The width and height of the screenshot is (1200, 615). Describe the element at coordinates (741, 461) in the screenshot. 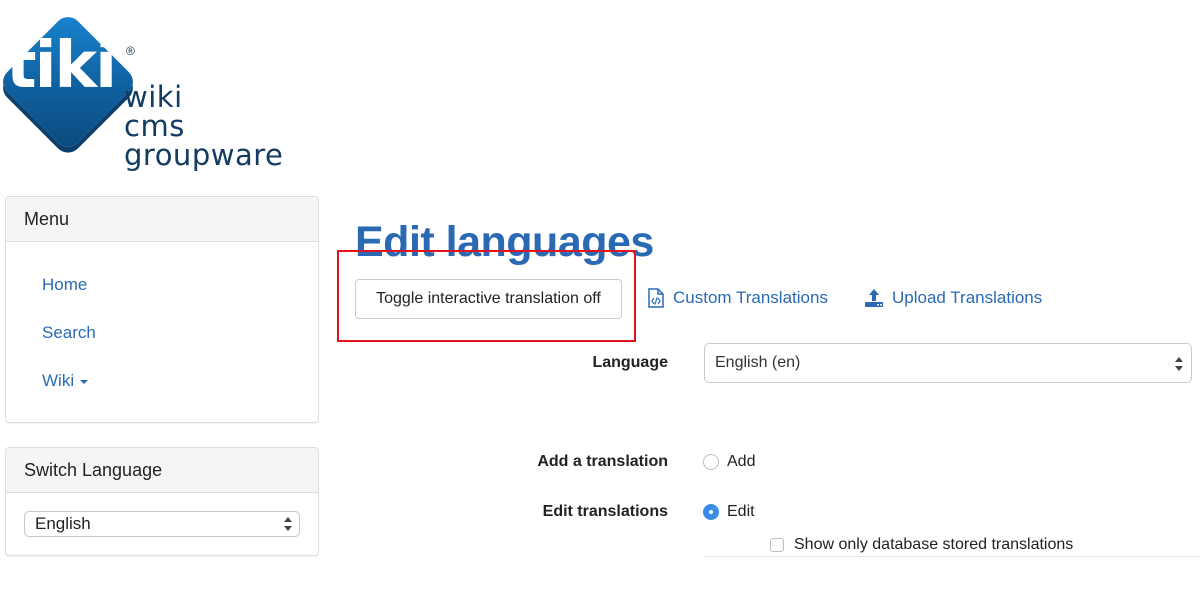

I see `add-radio-label: Add` at that location.